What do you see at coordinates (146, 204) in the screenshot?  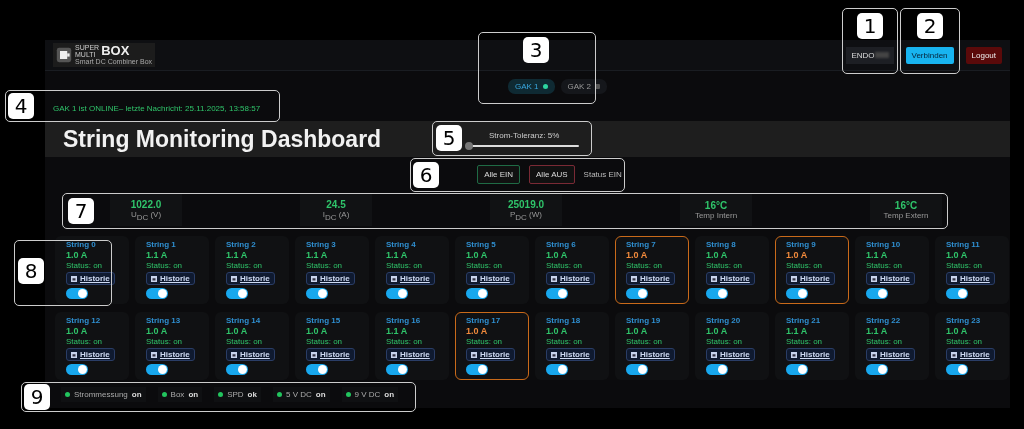 I see `metric-value: 1022.0` at bounding box center [146, 204].